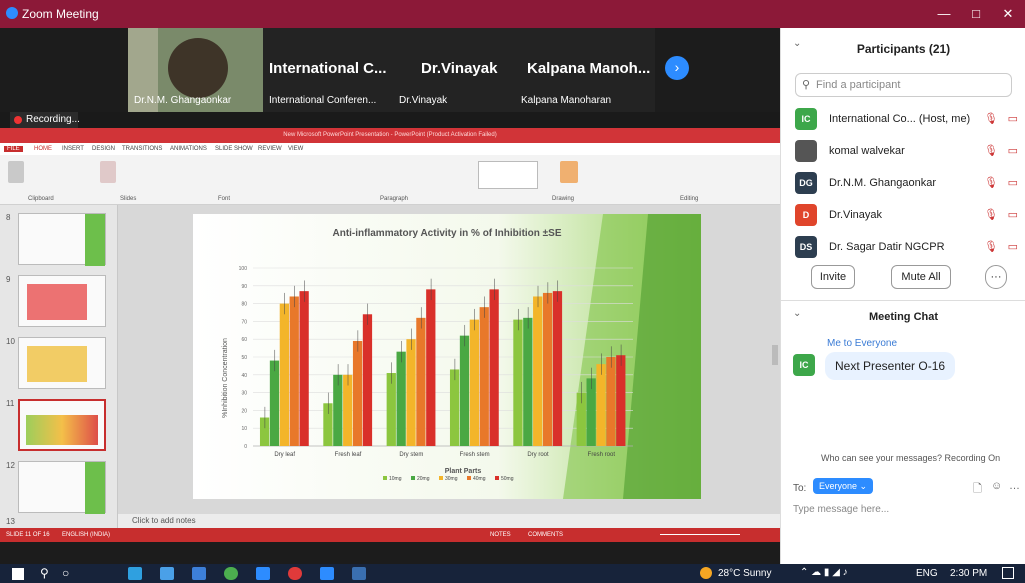 The image size is (1025, 583). Describe the element at coordinates (12, 13) in the screenshot. I see `zoom-logo-icon` at that location.